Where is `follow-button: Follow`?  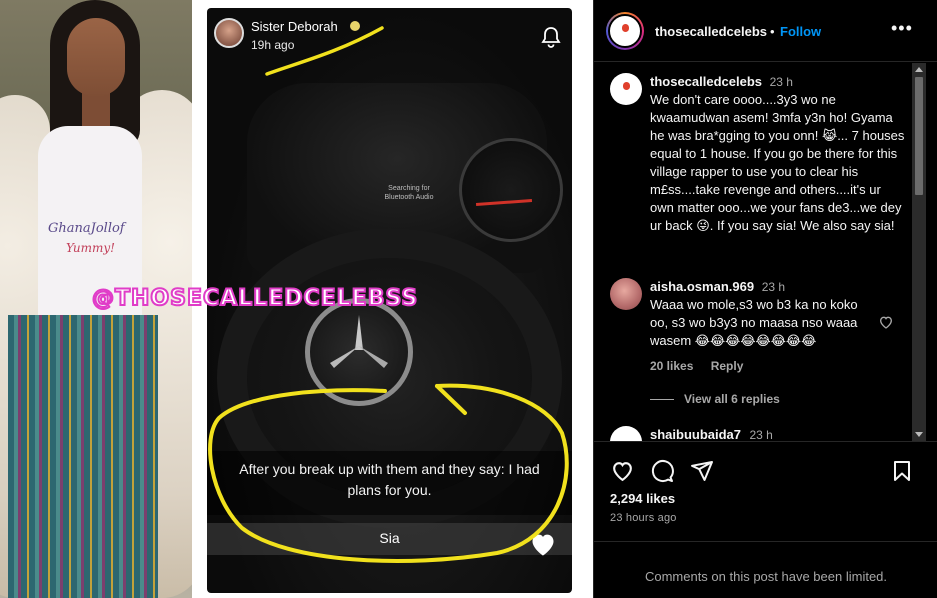
follow-button: Follow is located at coordinates (800, 31).